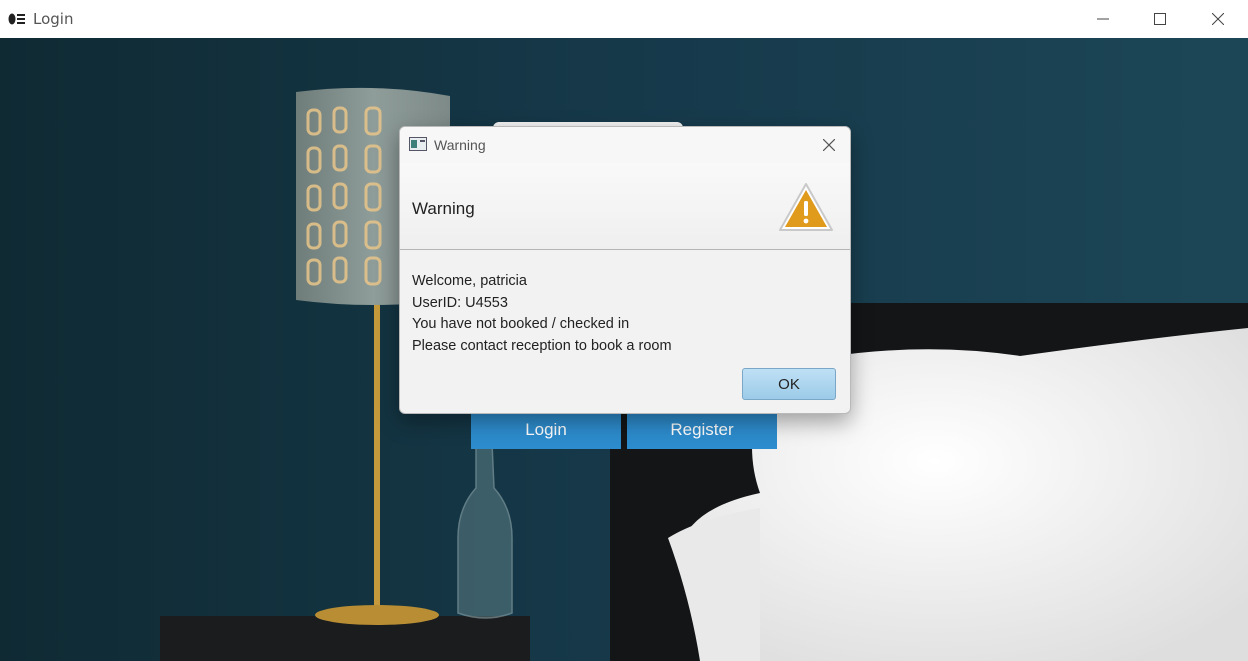 The width and height of the screenshot is (1248, 661). What do you see at coordinates (546, 430) in the screenshot?
I see `login-button: Login` at bounding box center [546, 430].